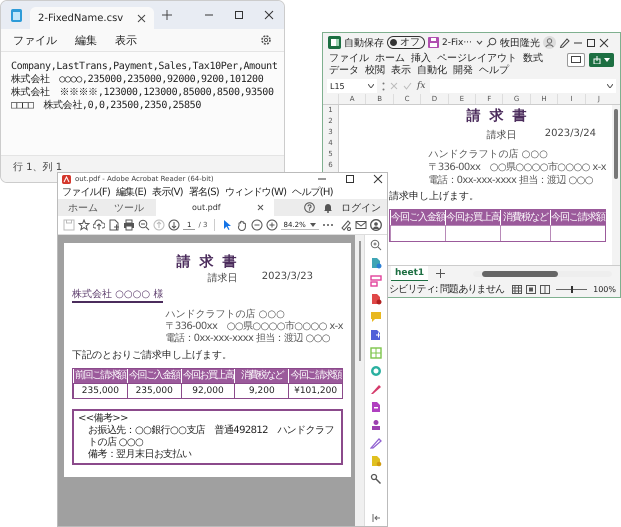 This screenshot has width=621, height=527. I want to click on menu-item: ファイル, so click(35, 40).